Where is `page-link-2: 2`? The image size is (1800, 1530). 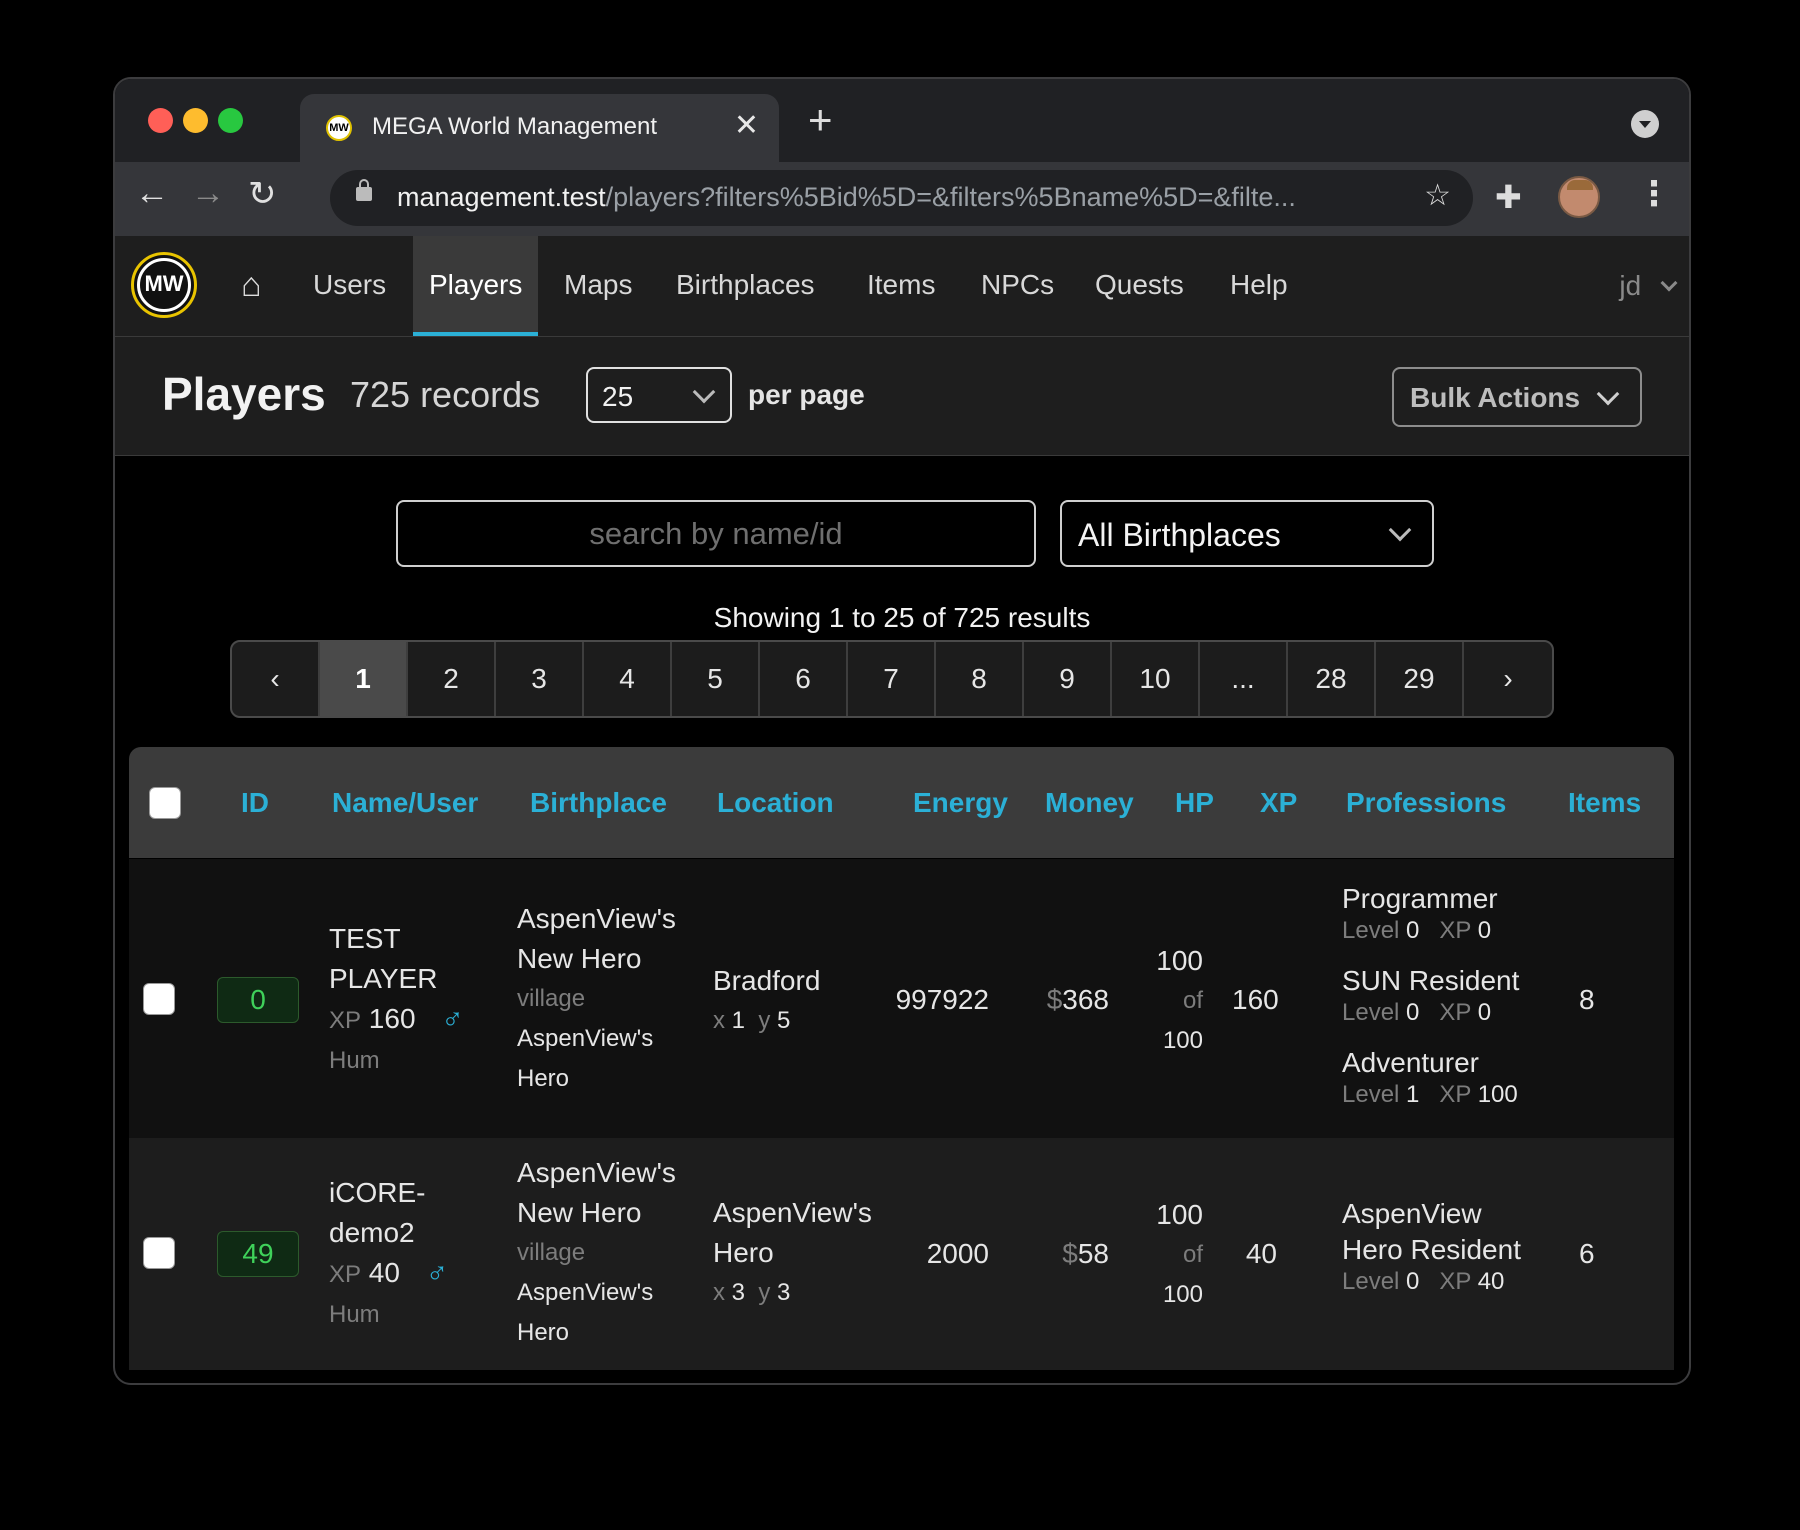 page-link-2: 2 is located at coordinates (452, 679).